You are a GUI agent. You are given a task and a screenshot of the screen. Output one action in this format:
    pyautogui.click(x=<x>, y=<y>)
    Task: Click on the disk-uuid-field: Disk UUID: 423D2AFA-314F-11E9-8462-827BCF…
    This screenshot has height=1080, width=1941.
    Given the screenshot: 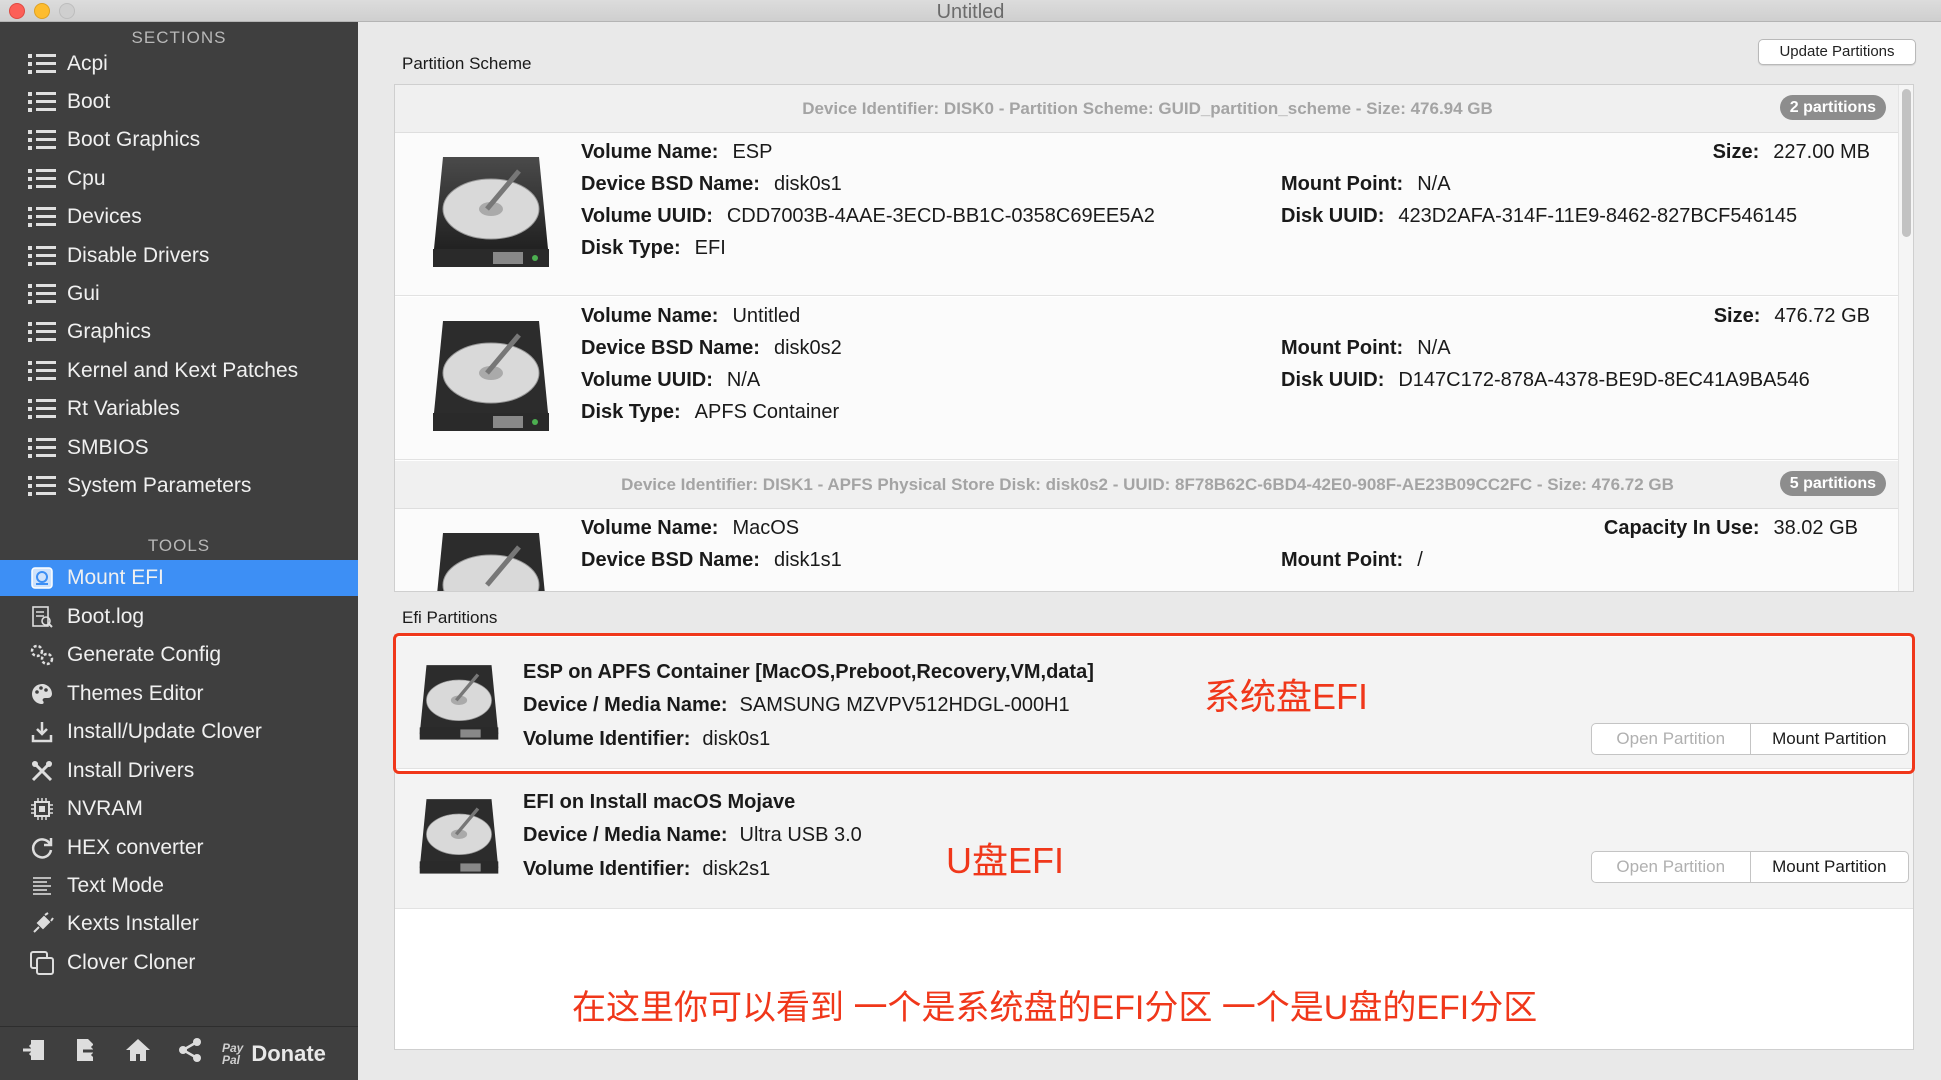 What is the action you would take?
    pyautogui.click(x=1539, y=216)
    